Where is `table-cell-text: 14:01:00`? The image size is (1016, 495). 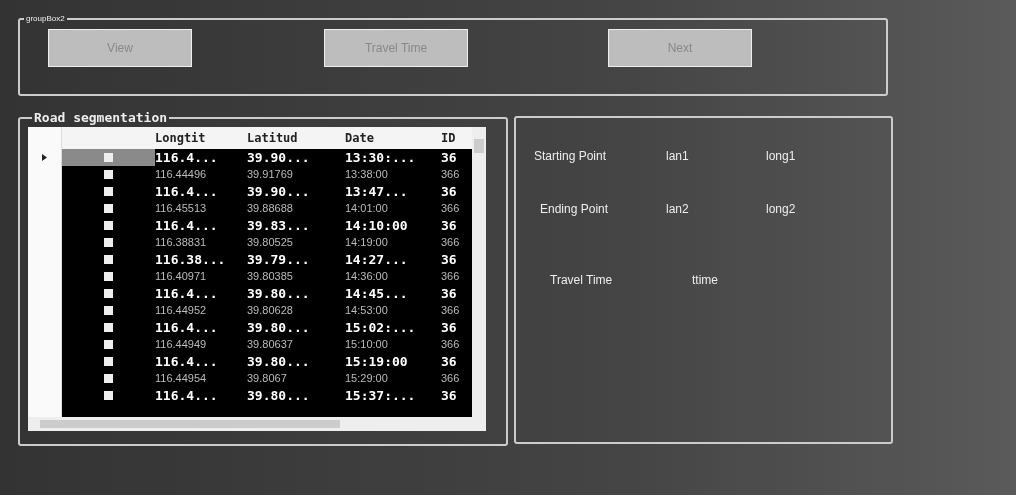 table-cell-text: 14:01:00 is located at coordinates (367, 208).